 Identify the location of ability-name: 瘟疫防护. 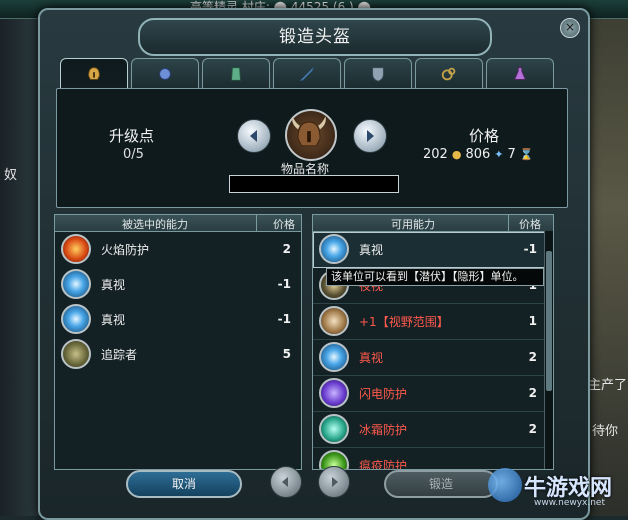
(383, 464).